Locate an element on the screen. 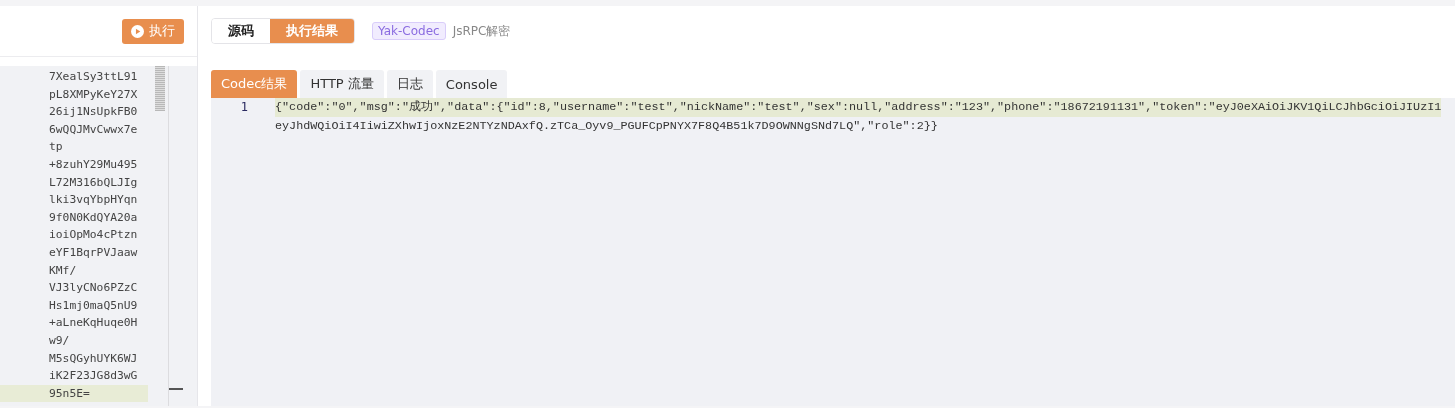 Image resolution: width=1455 pixels, height=408 pixels. code-line: 26ij1NsUpkFB0 is located at coordinates (93, 112).